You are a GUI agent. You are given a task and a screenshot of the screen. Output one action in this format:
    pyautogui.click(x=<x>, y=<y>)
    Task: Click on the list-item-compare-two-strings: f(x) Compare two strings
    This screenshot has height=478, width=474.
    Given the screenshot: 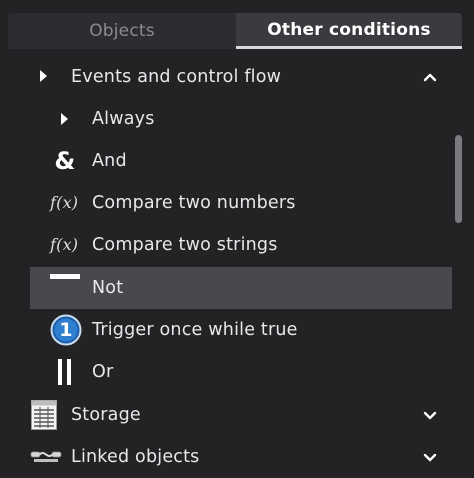 What is the action you would take?
    pyautogui.click(x=226, y=245)
    